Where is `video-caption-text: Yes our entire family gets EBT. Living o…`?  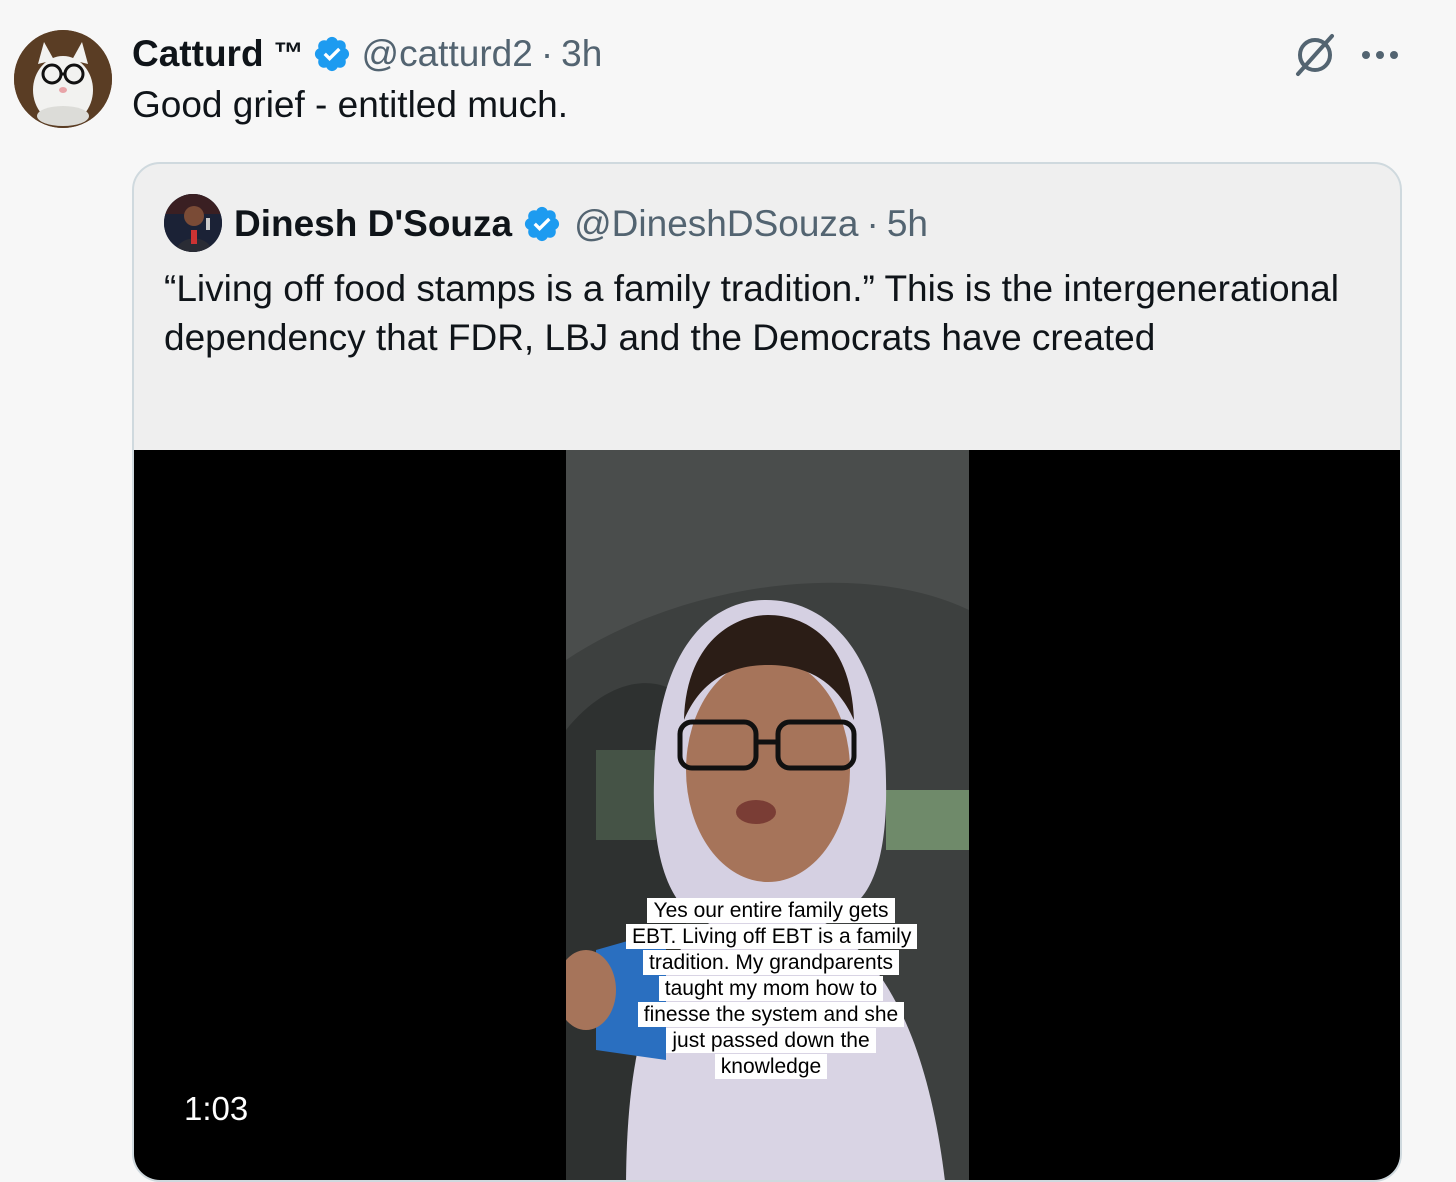
video-caption-text: Yes our entire family gets EBT. Living o… is located at coordinates (772, 988).